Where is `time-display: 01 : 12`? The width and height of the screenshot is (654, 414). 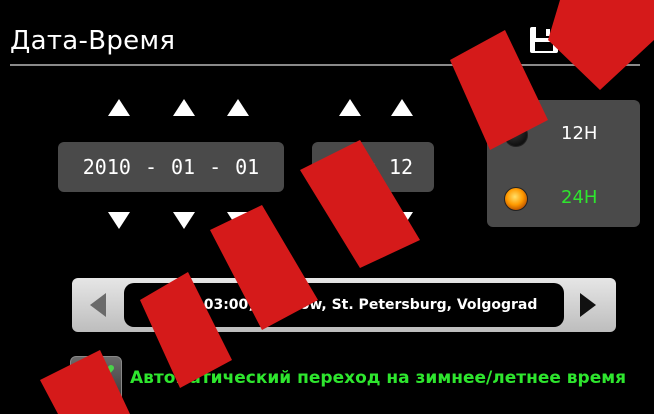
time-display: 01 : 12 is located at coordinates (373, 167).